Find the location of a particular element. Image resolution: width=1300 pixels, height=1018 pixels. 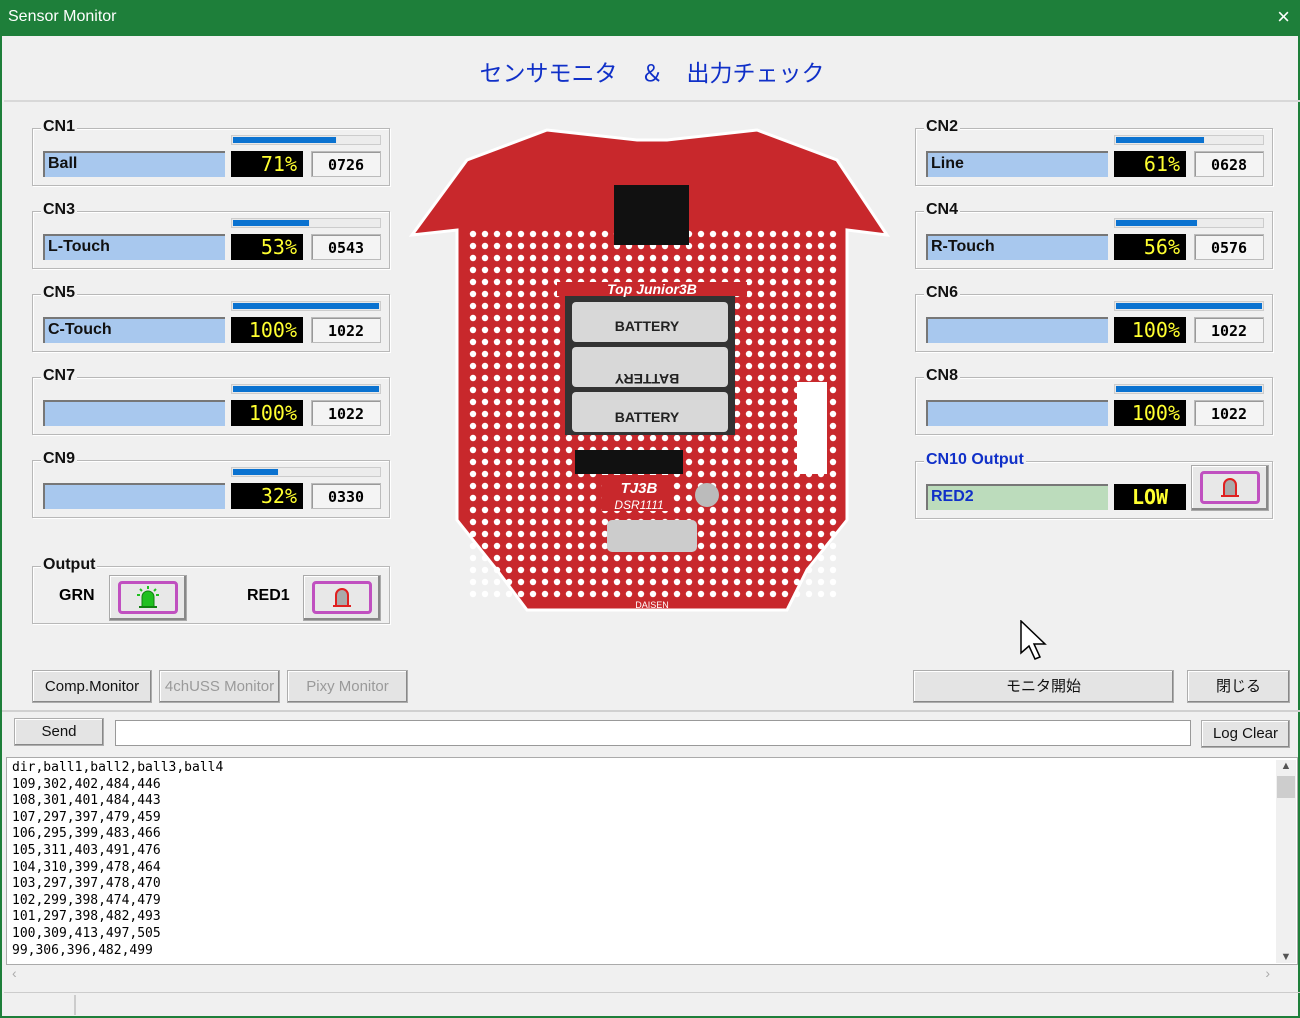

raw-value-display: 0543 is located at coordinates (346, 247).